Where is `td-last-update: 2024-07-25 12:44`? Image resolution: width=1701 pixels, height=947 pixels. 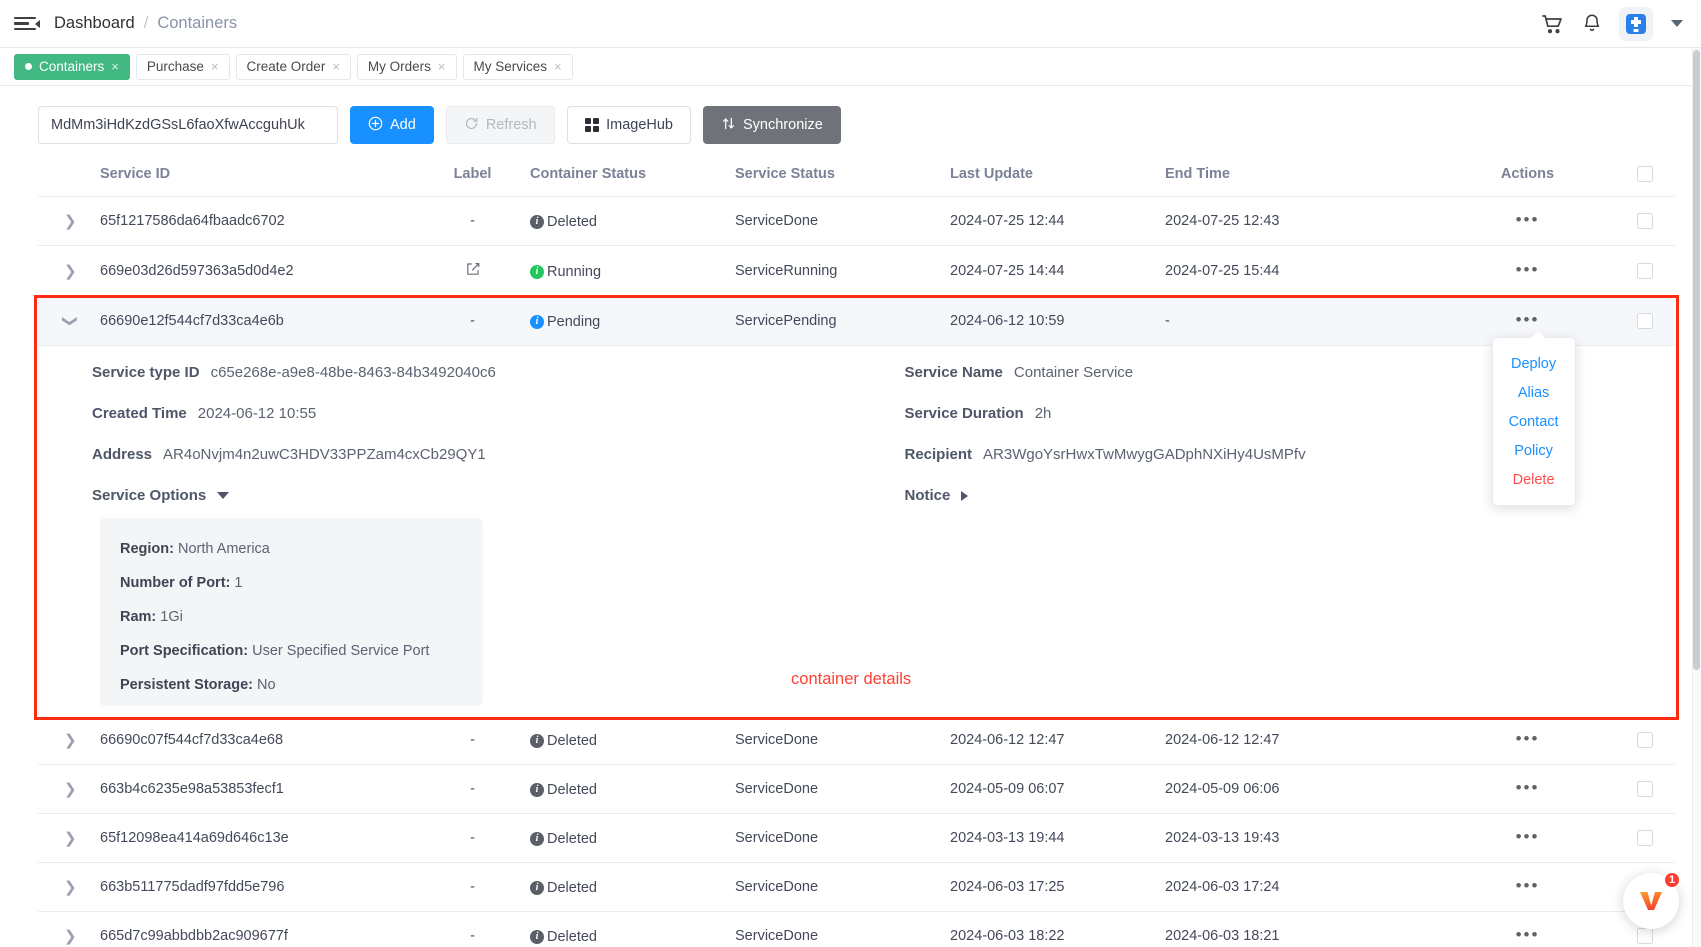 td-last-update: 2024-07-25 12:44 is located at coordinates (1057, 221).